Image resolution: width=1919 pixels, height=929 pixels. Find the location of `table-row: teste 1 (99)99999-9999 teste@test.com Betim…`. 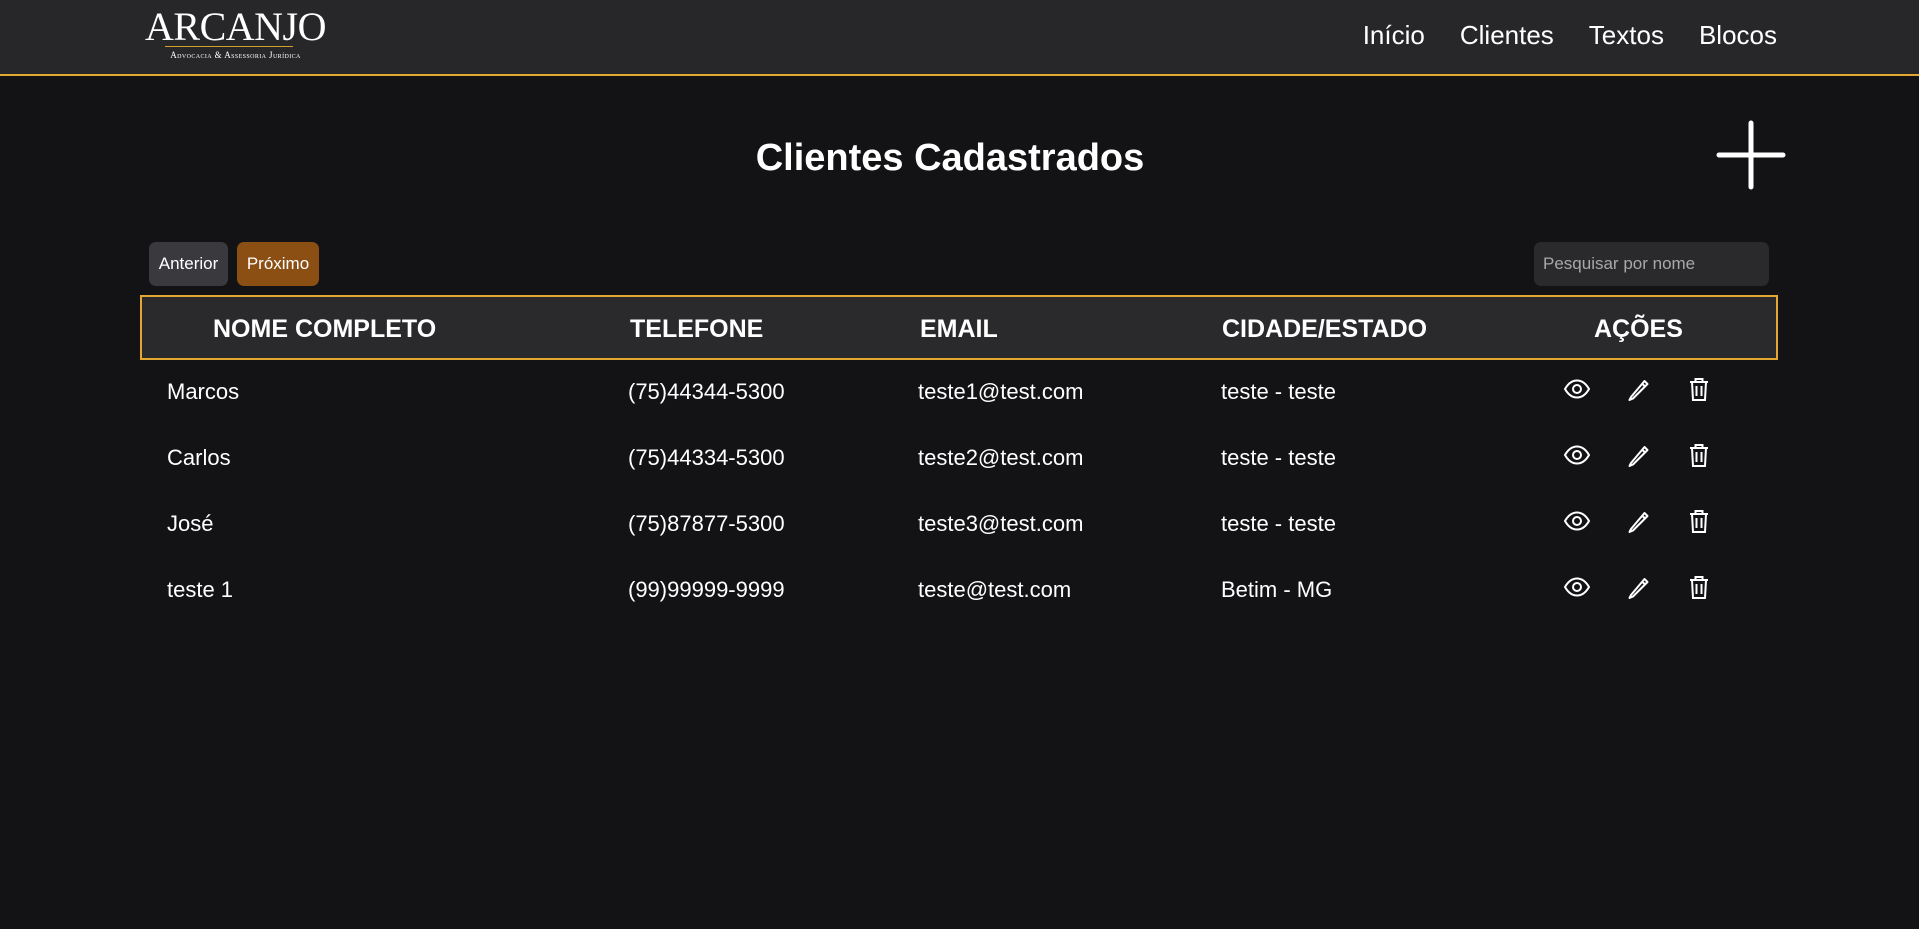

table-row: teste 1 (99)99999-9999 teste@test.com Betim… is located at coordinates (959, 590).